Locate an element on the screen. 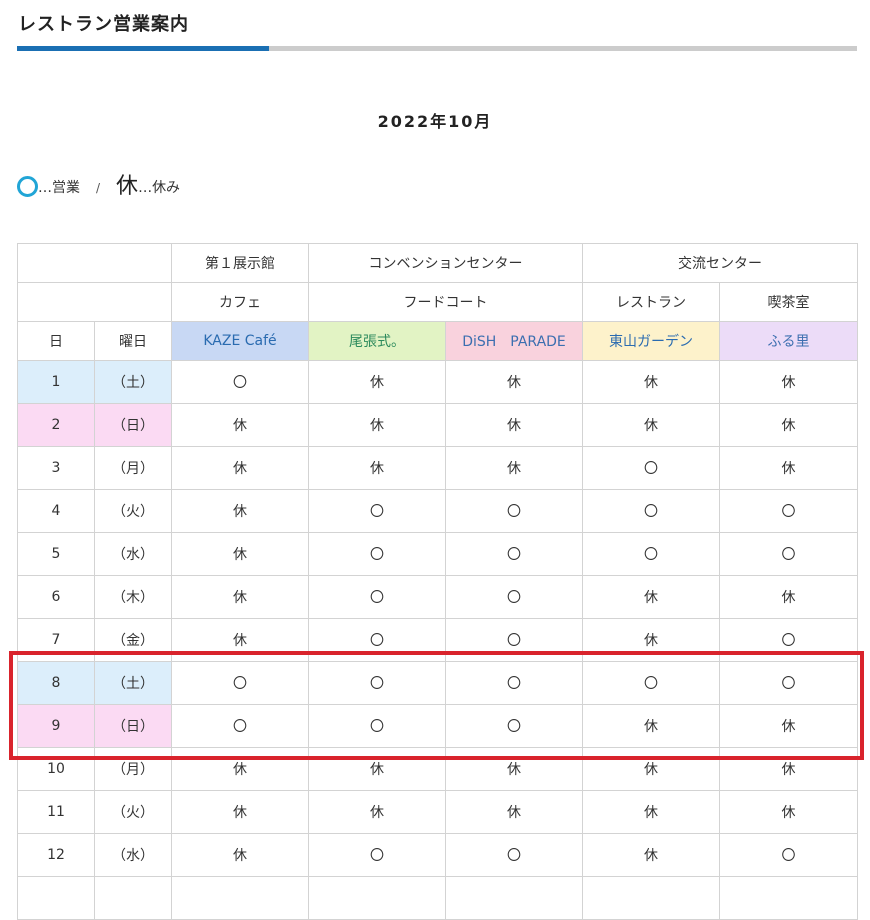  title-underline is located at coordinates (437, 48).